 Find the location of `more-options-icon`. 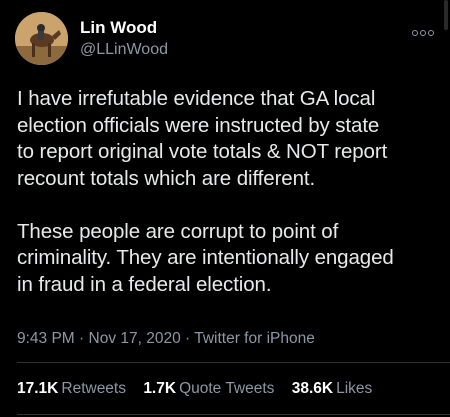

more-options-icon is located at coordinates (423, 33).